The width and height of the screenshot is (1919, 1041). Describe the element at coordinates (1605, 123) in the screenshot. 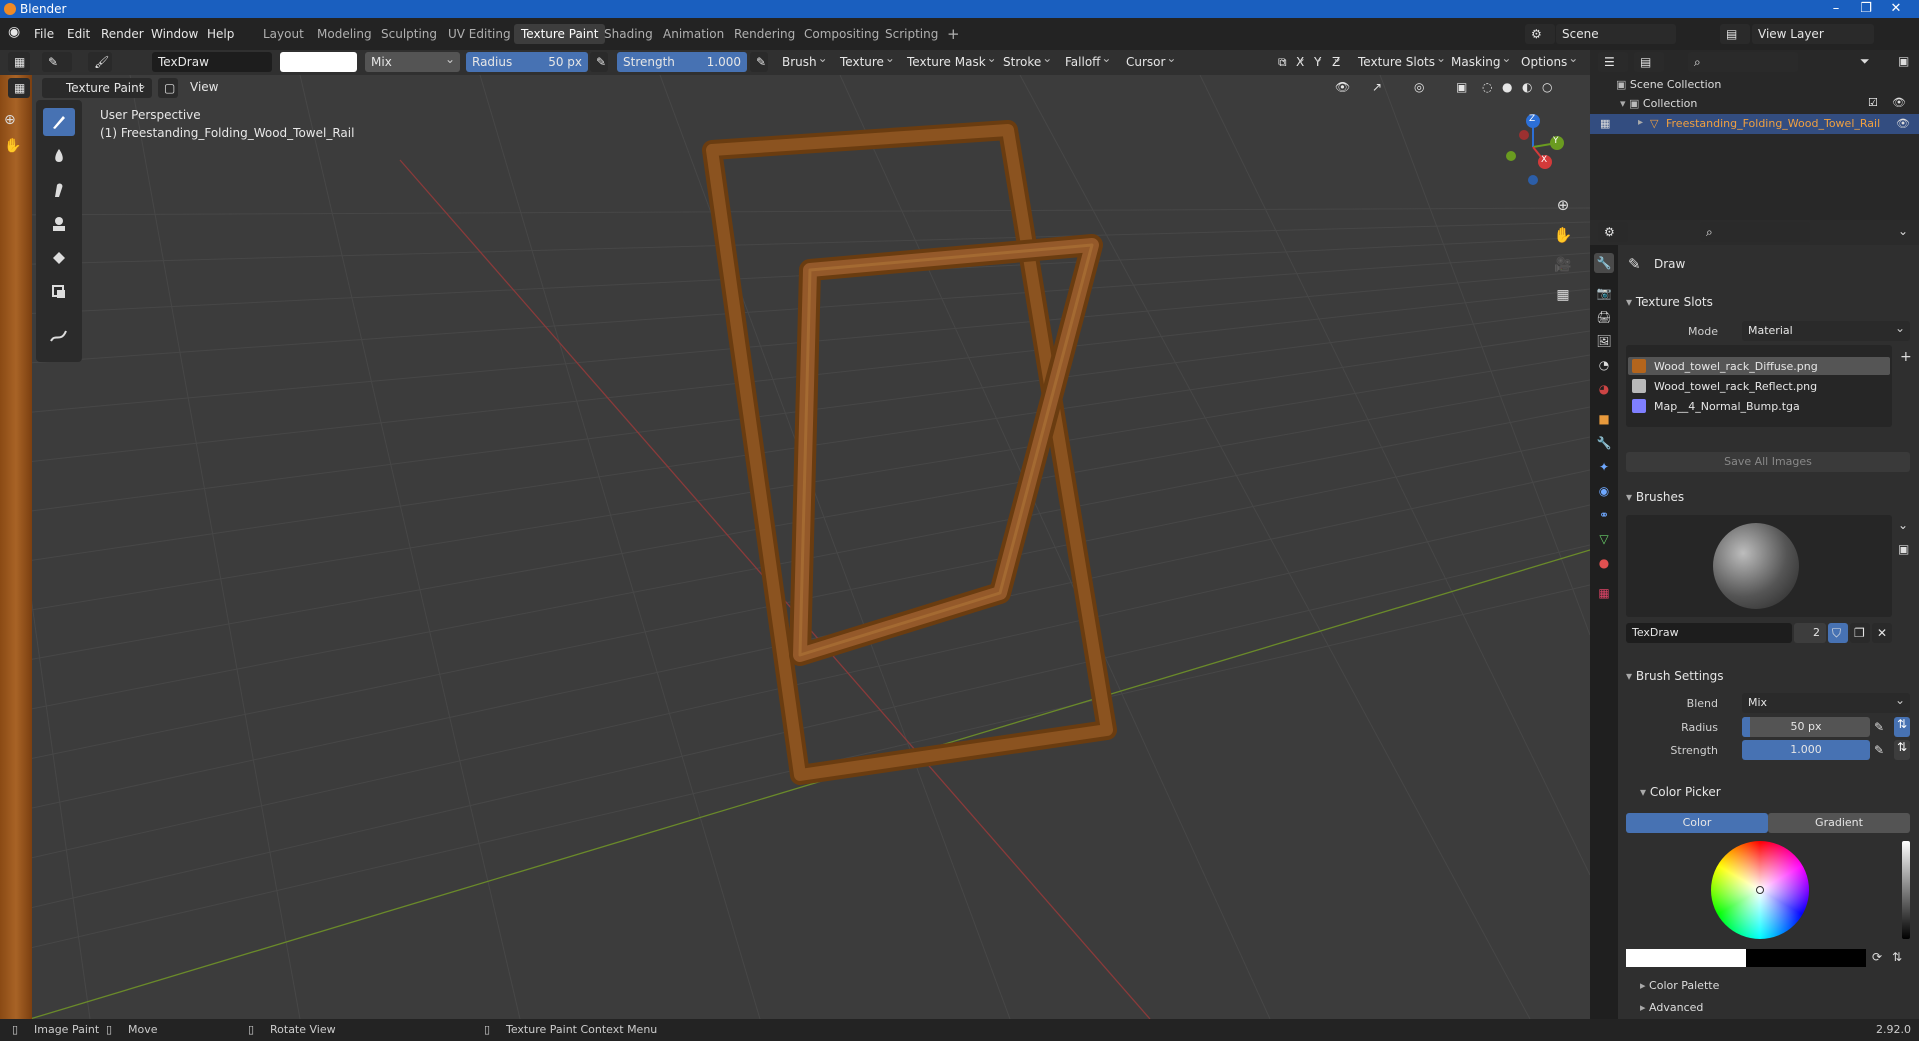

I see `paint-mode-icon: ▦` at that location.